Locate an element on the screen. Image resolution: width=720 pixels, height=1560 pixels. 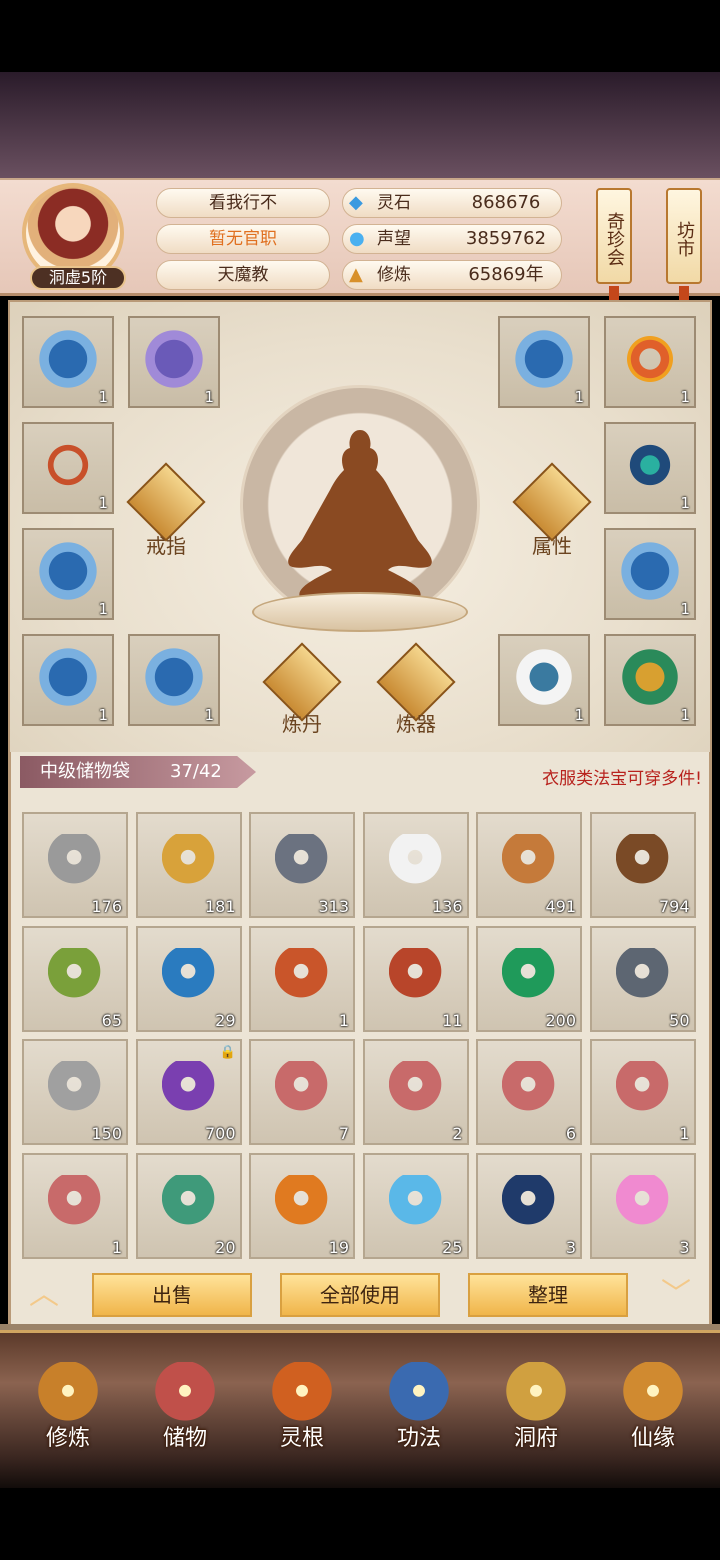
orange-gourd-icon is located at coordinates (304, 1203).